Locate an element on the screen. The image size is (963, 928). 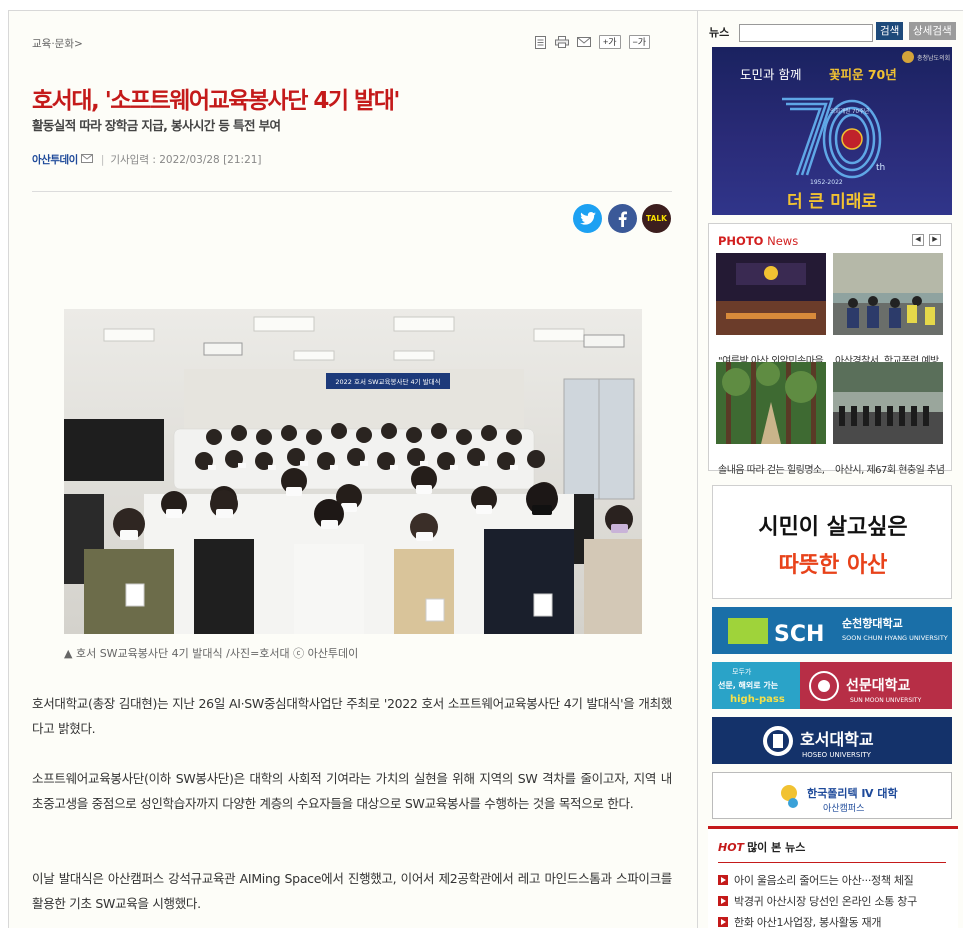
twitter-share-button is located at coordinates (587, 218).